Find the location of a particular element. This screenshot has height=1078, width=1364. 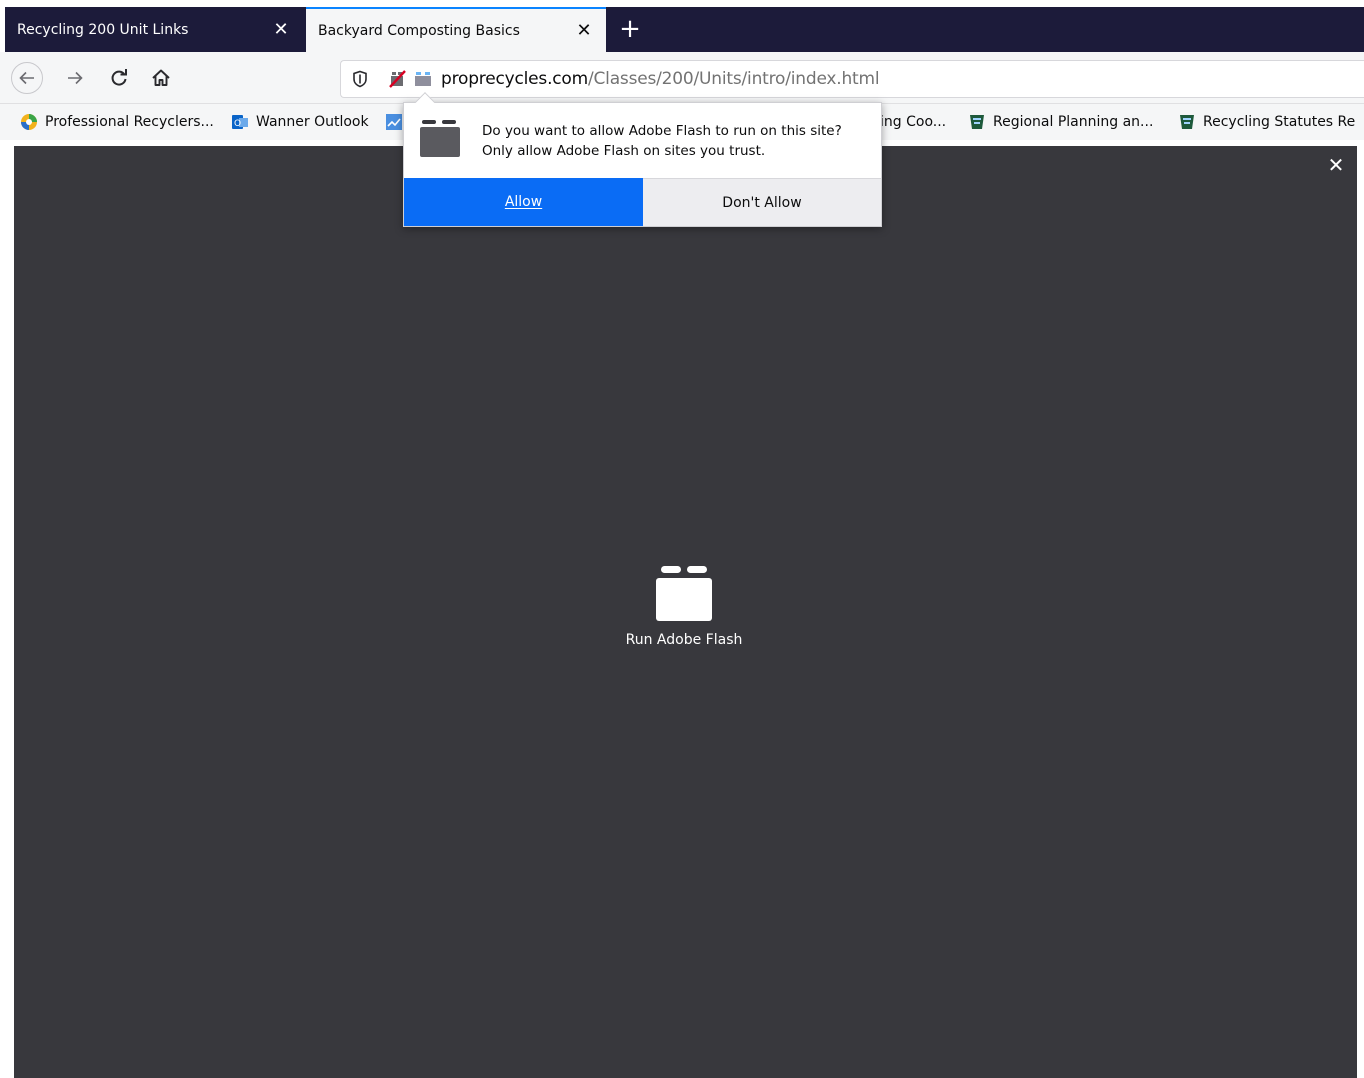

url-domain: proprecycles.com is located at coordinates (514, 79).